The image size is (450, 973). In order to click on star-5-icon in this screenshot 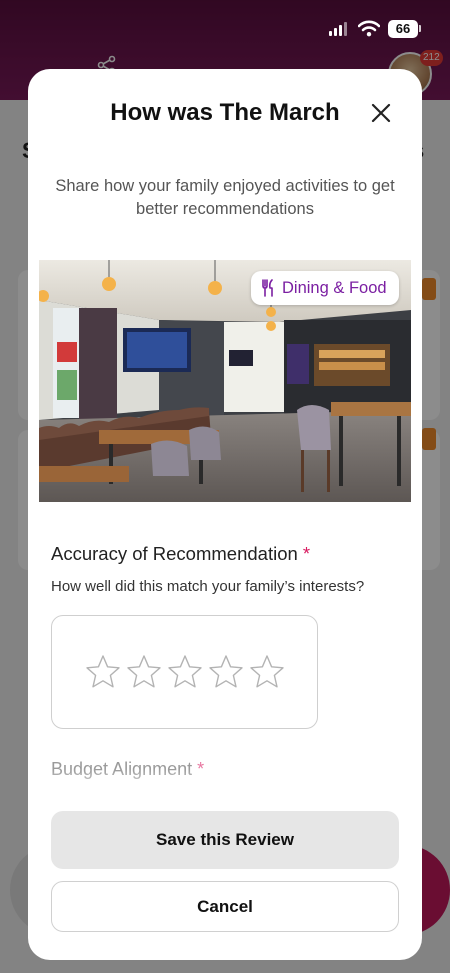, I will do `click(267, 672)`.